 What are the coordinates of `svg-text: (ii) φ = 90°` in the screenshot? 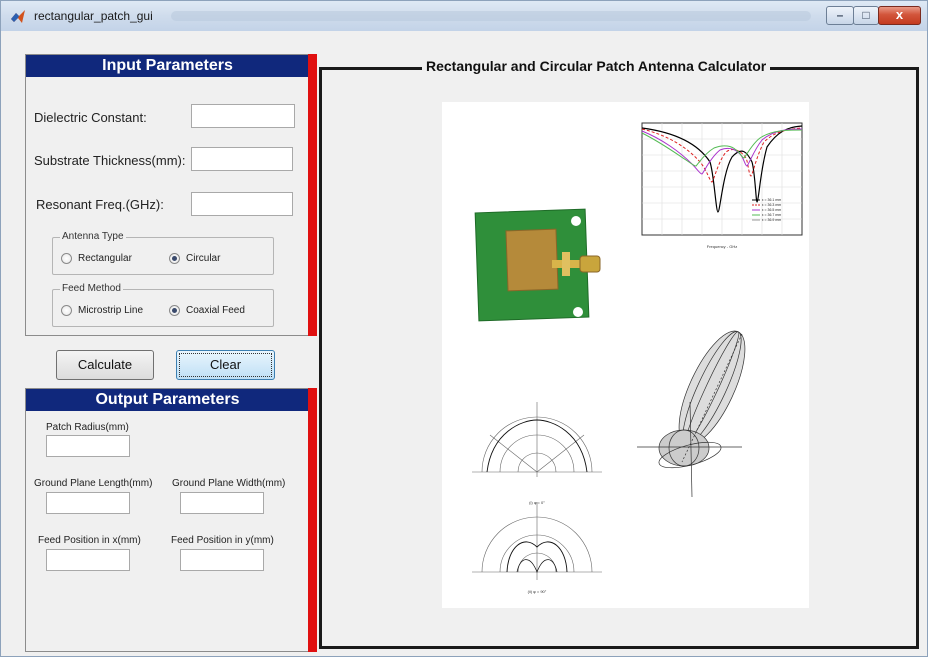 It's located at (537, 591).